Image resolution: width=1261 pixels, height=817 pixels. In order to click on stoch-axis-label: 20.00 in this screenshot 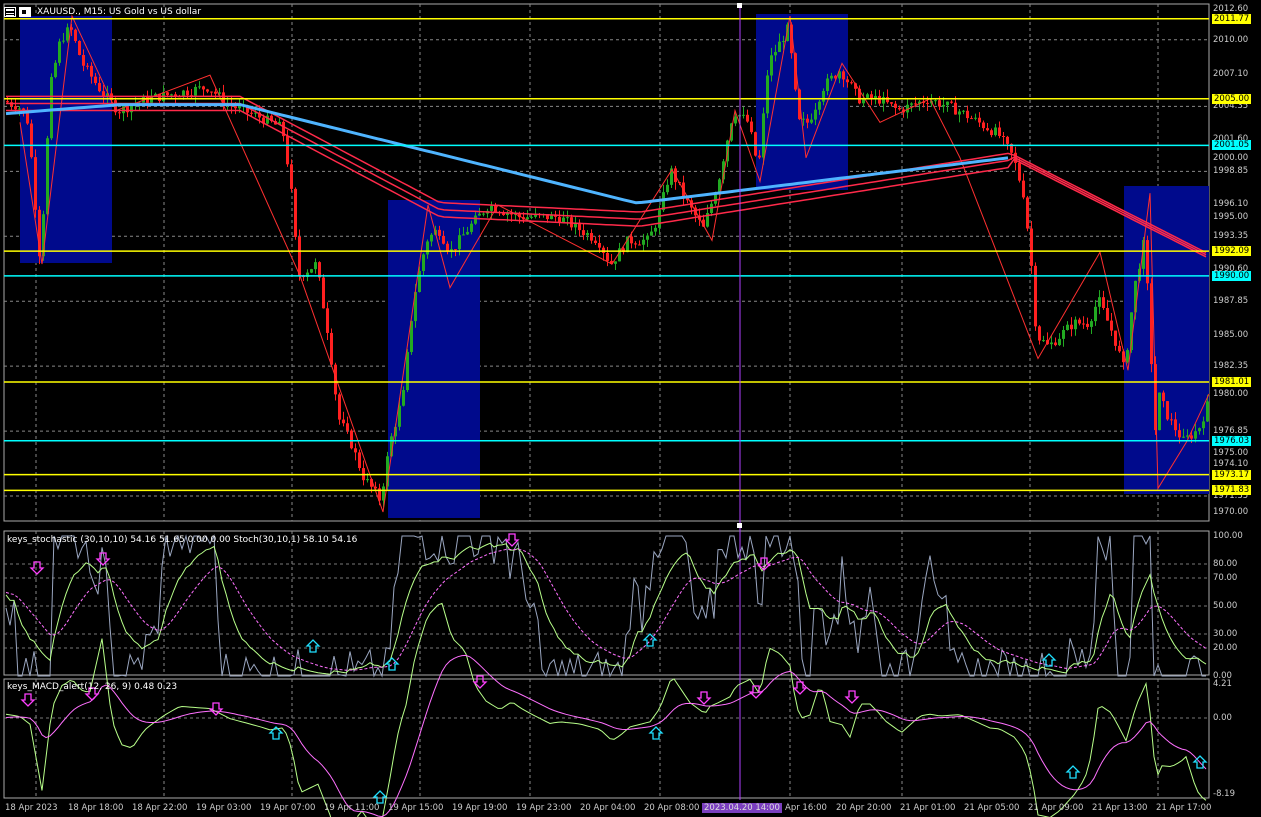, I will do `click(1225, 648)`.